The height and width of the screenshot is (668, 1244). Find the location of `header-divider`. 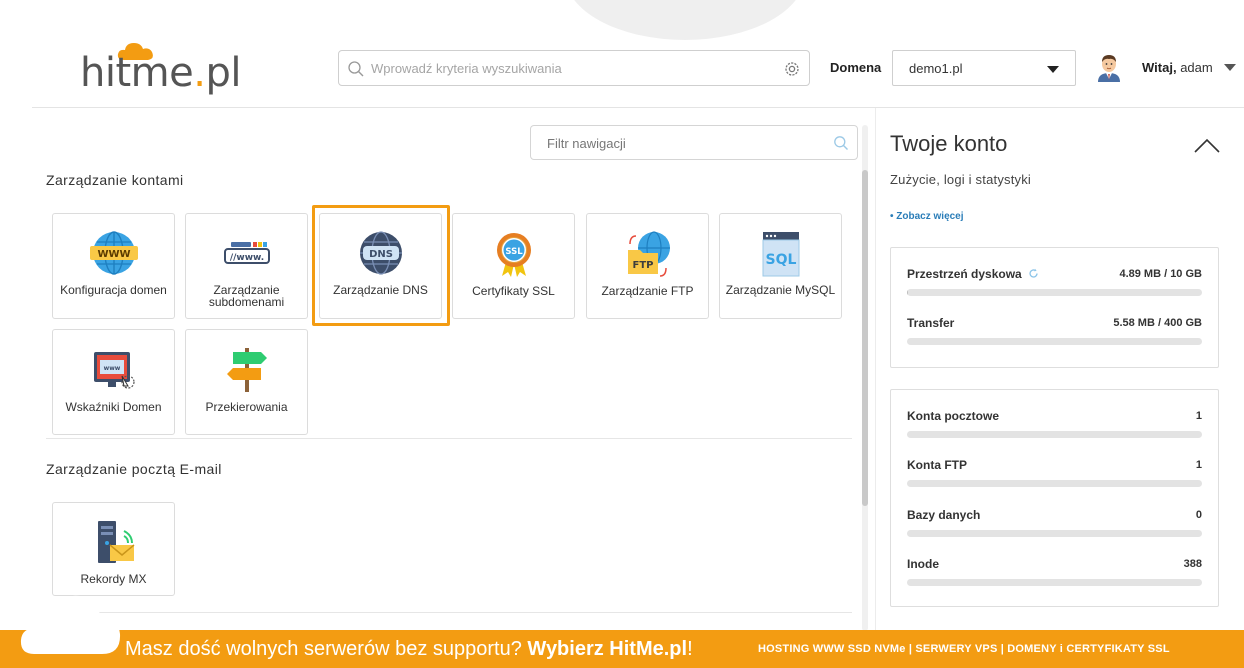

header-divider is located at coordinates (638, 107).